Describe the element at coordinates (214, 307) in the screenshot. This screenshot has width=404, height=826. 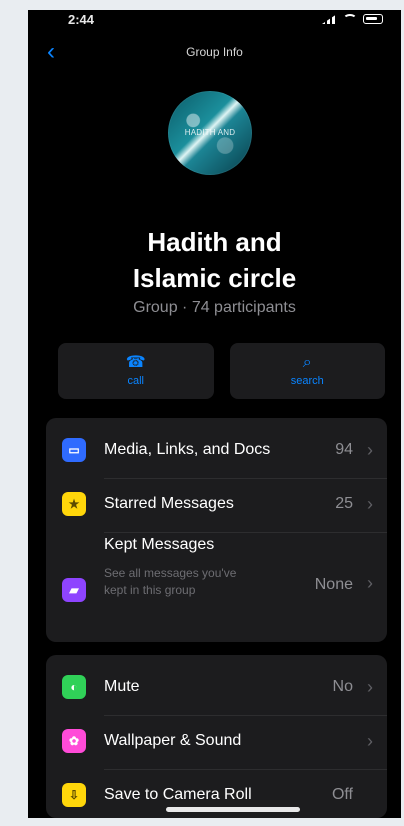
I see `group-meta: Group · 74 participants` at that location.